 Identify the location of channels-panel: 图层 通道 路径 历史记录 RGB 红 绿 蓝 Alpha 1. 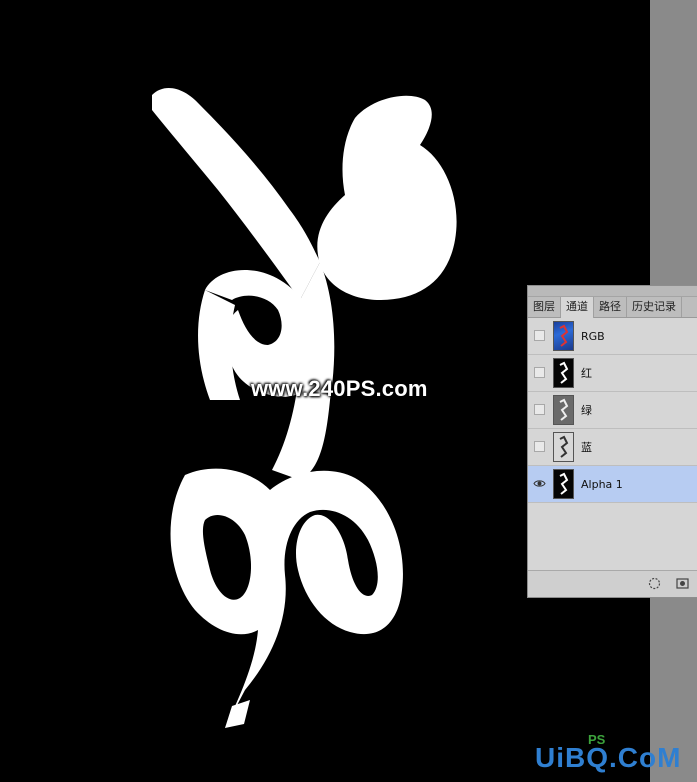
(612, 441).